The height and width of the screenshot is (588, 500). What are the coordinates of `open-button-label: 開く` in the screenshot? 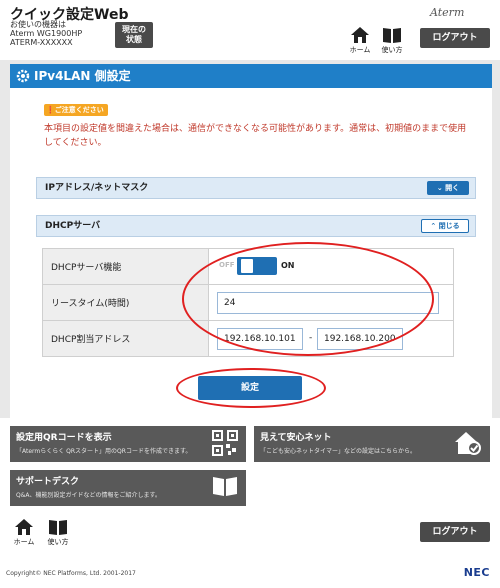 It's located at (452, 188).